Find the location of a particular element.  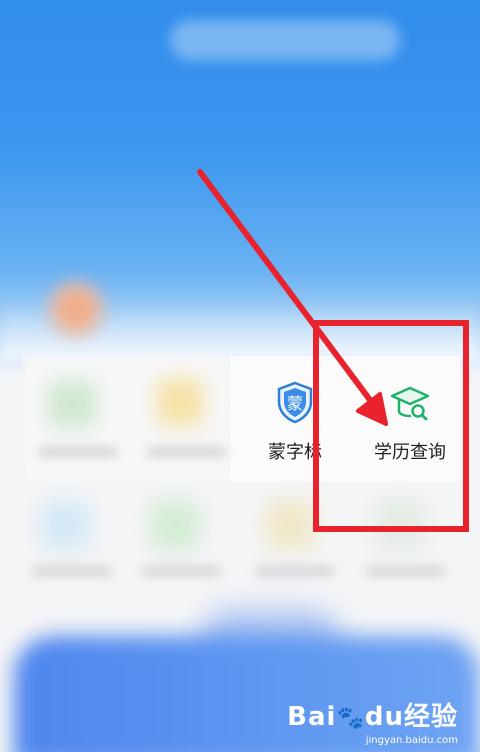

service-label: 学历查询 is located at coordinates (410, 452).